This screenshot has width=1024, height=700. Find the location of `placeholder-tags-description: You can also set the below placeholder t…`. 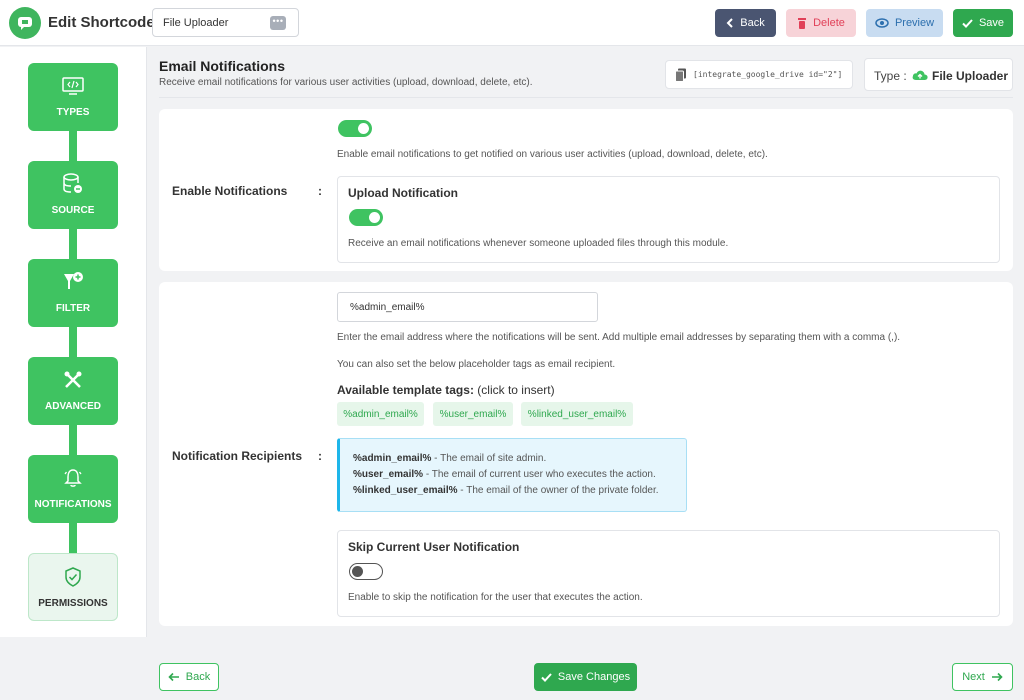

placeholder-tags-description: You can also set the below placeholder t… is located at coordinates (476, 364).